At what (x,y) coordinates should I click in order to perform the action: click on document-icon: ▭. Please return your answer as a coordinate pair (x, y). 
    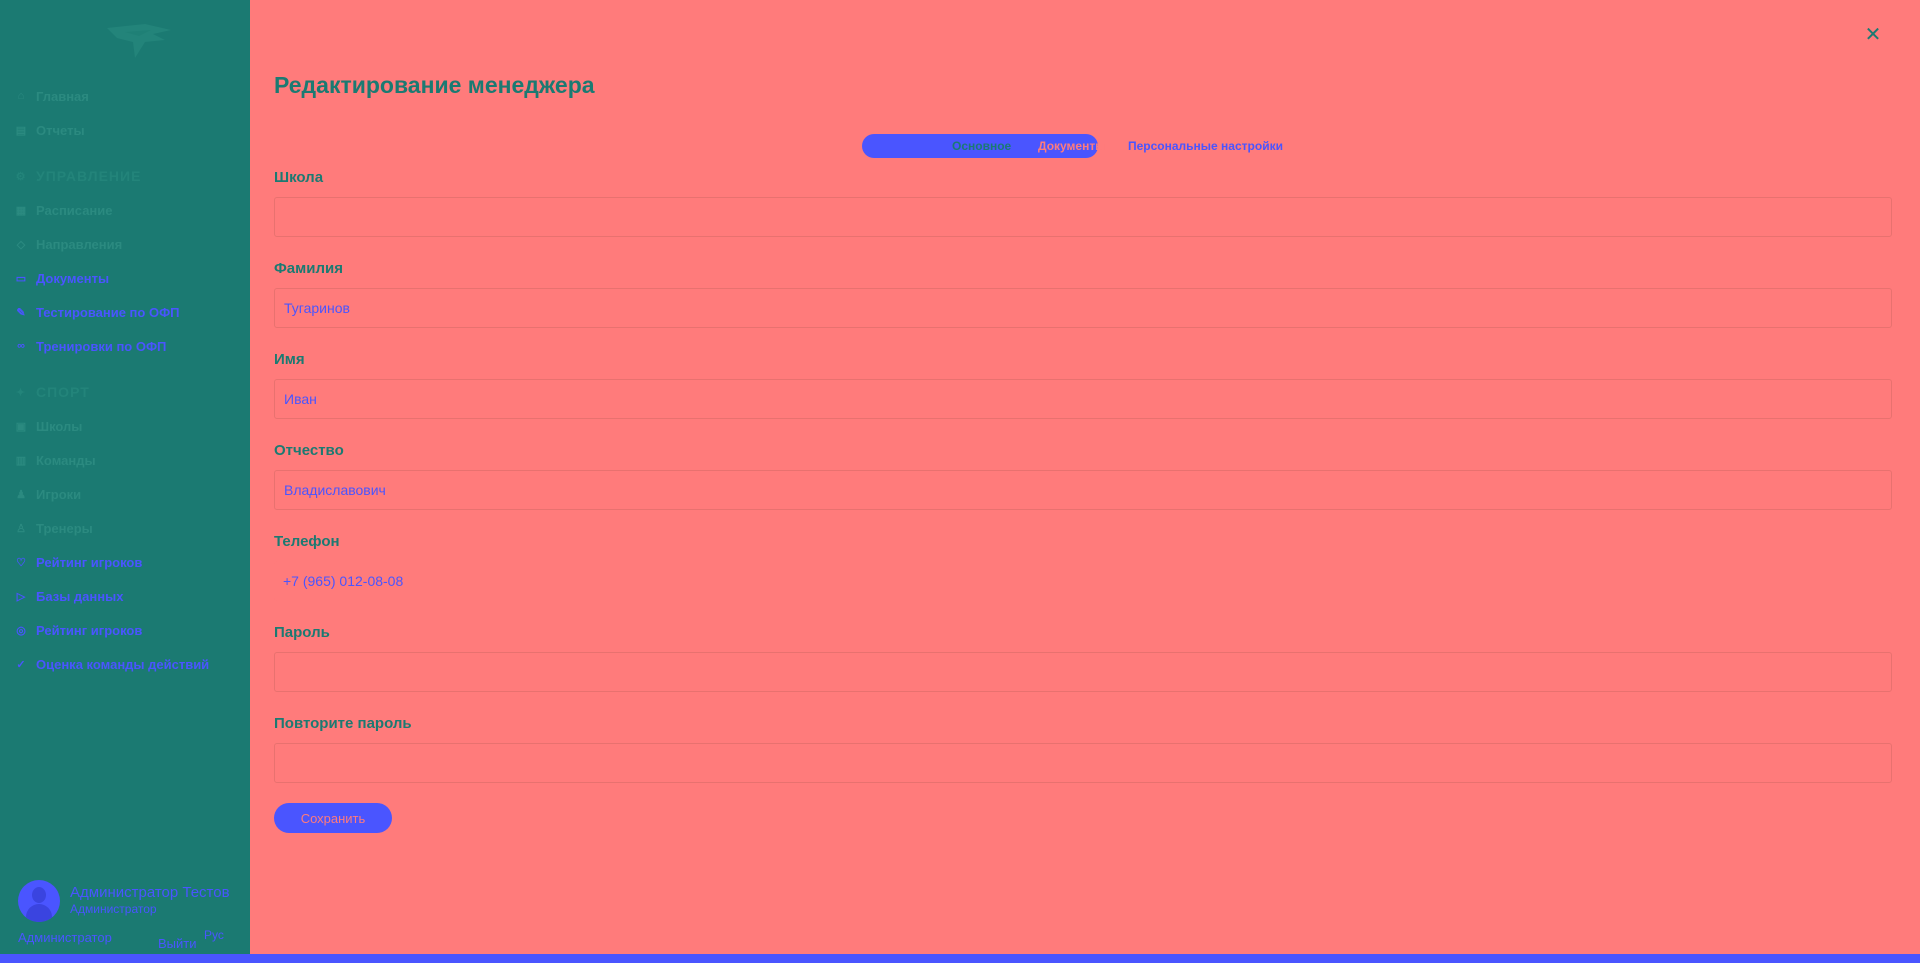
    Looking at the image, I should click on (21, 278).